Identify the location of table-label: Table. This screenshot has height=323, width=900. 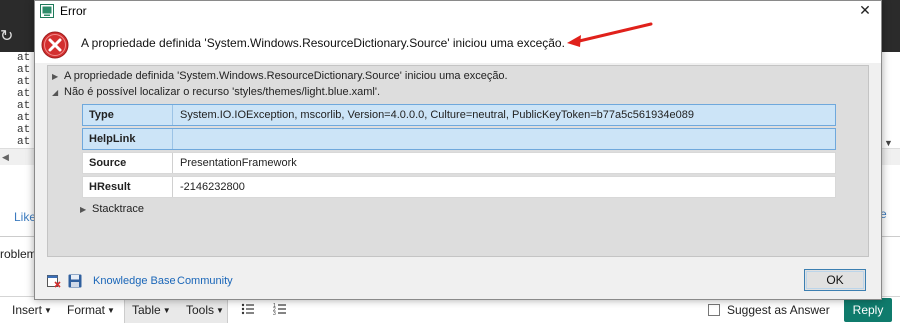
(146, 310).